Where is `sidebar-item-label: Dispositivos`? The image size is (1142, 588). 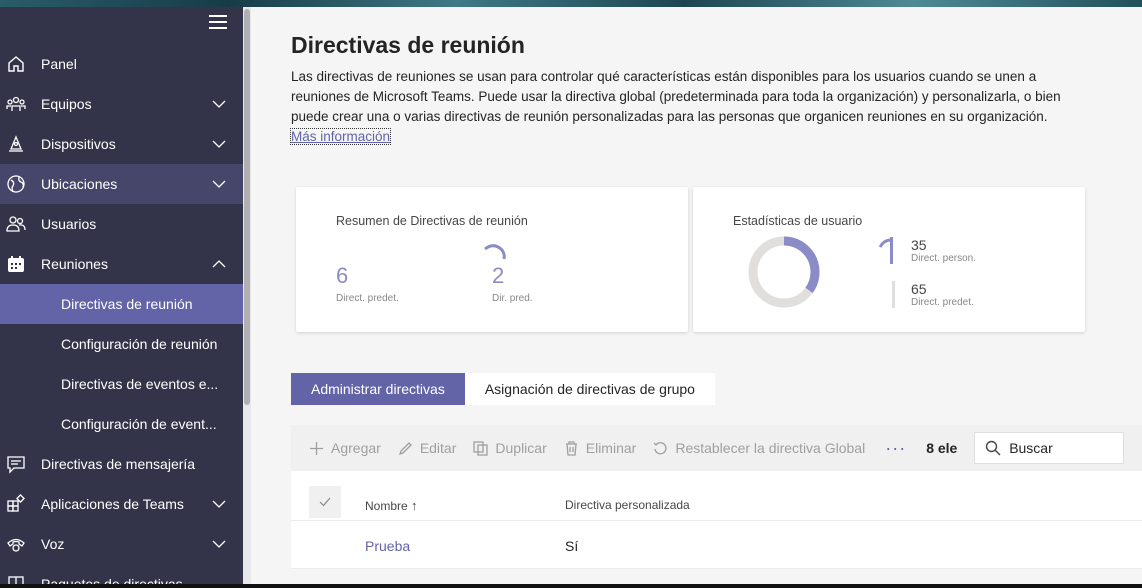
sidebar-item-label: Dispositivos is located at coordinates (78, 144).